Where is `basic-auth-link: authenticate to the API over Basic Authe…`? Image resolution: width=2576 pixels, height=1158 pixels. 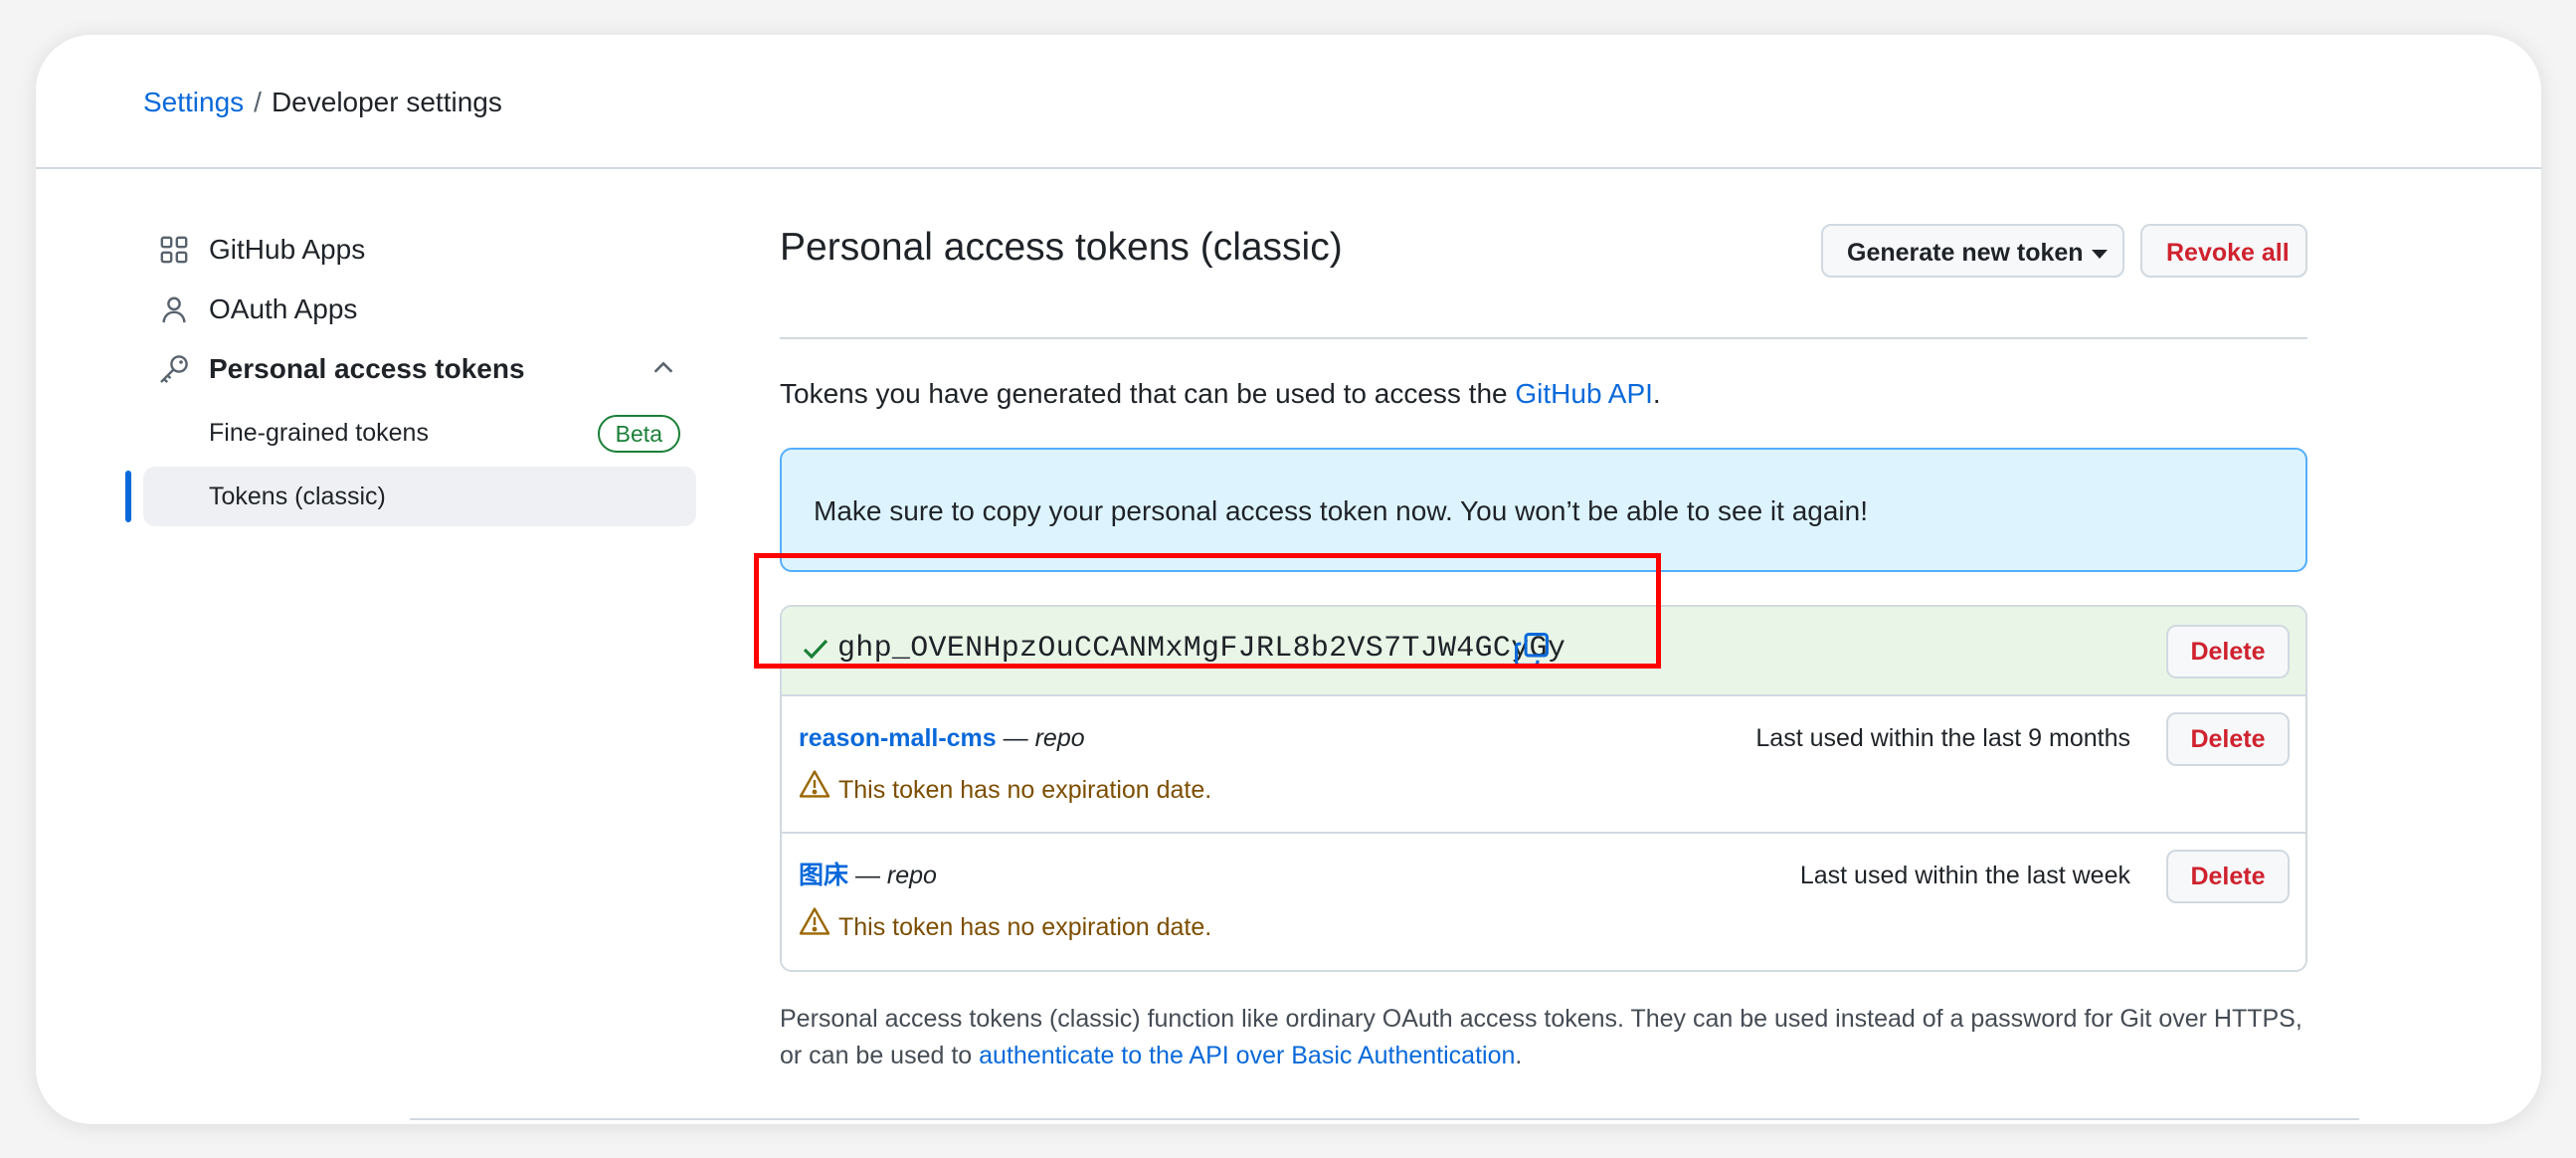
basic-auth-link: authenticate to the API over Basic Authe… is located at coordinates (1247, 1055).